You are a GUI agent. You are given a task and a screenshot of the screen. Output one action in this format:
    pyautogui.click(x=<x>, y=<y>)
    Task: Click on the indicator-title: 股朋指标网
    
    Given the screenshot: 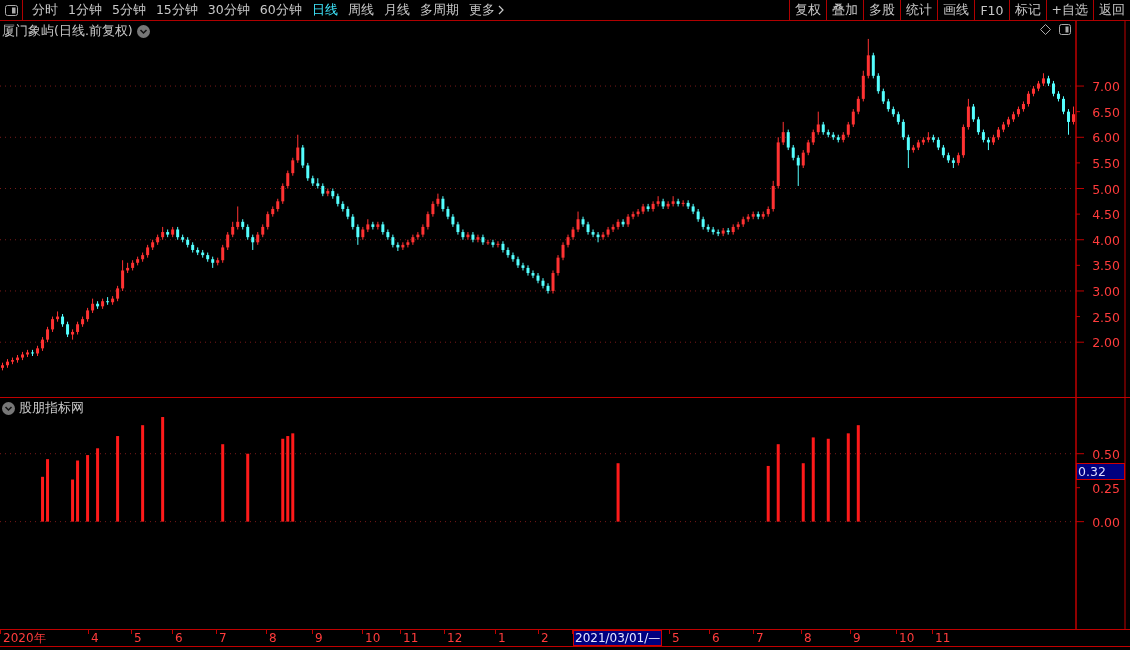 What is the action you would take?
    pyautogui.click(x=51, y=408)
    